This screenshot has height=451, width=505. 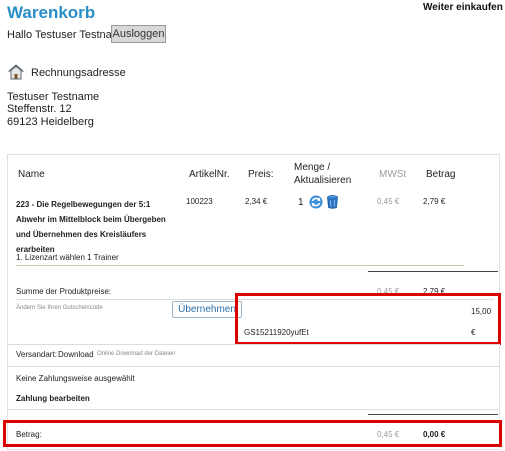 What do you see at coordinates (323, 180) in the screenshot?
I see `column-header-update: Aktualisieren` at bounding box center [323, 180].